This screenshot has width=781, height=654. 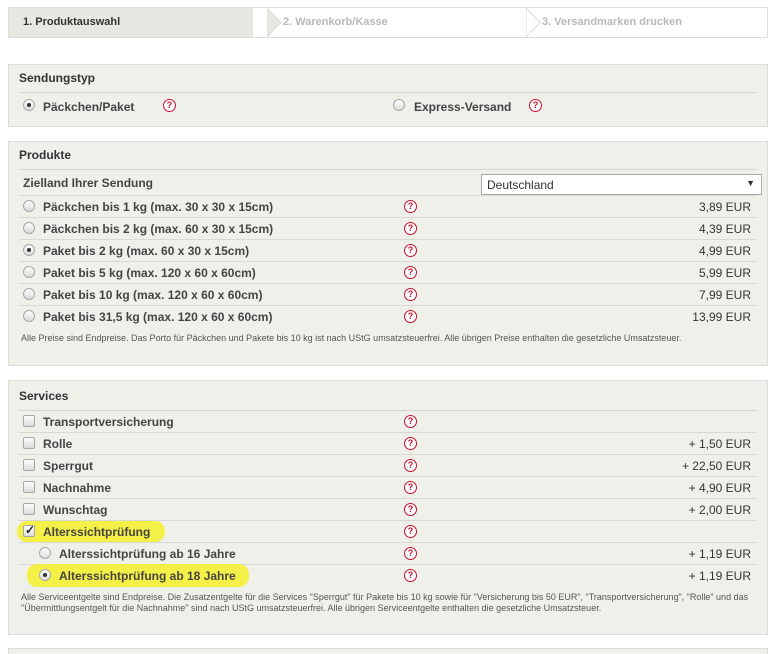 I want to click on service-row: Rolle ? + 1,50 EUR, so click(x=388, y=444).